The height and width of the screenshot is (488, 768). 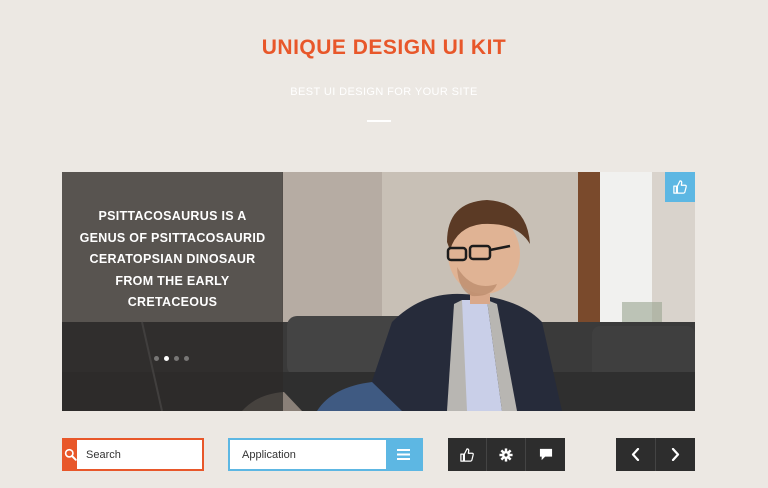 I want to click on title-divider, so click(x=379, y=121).